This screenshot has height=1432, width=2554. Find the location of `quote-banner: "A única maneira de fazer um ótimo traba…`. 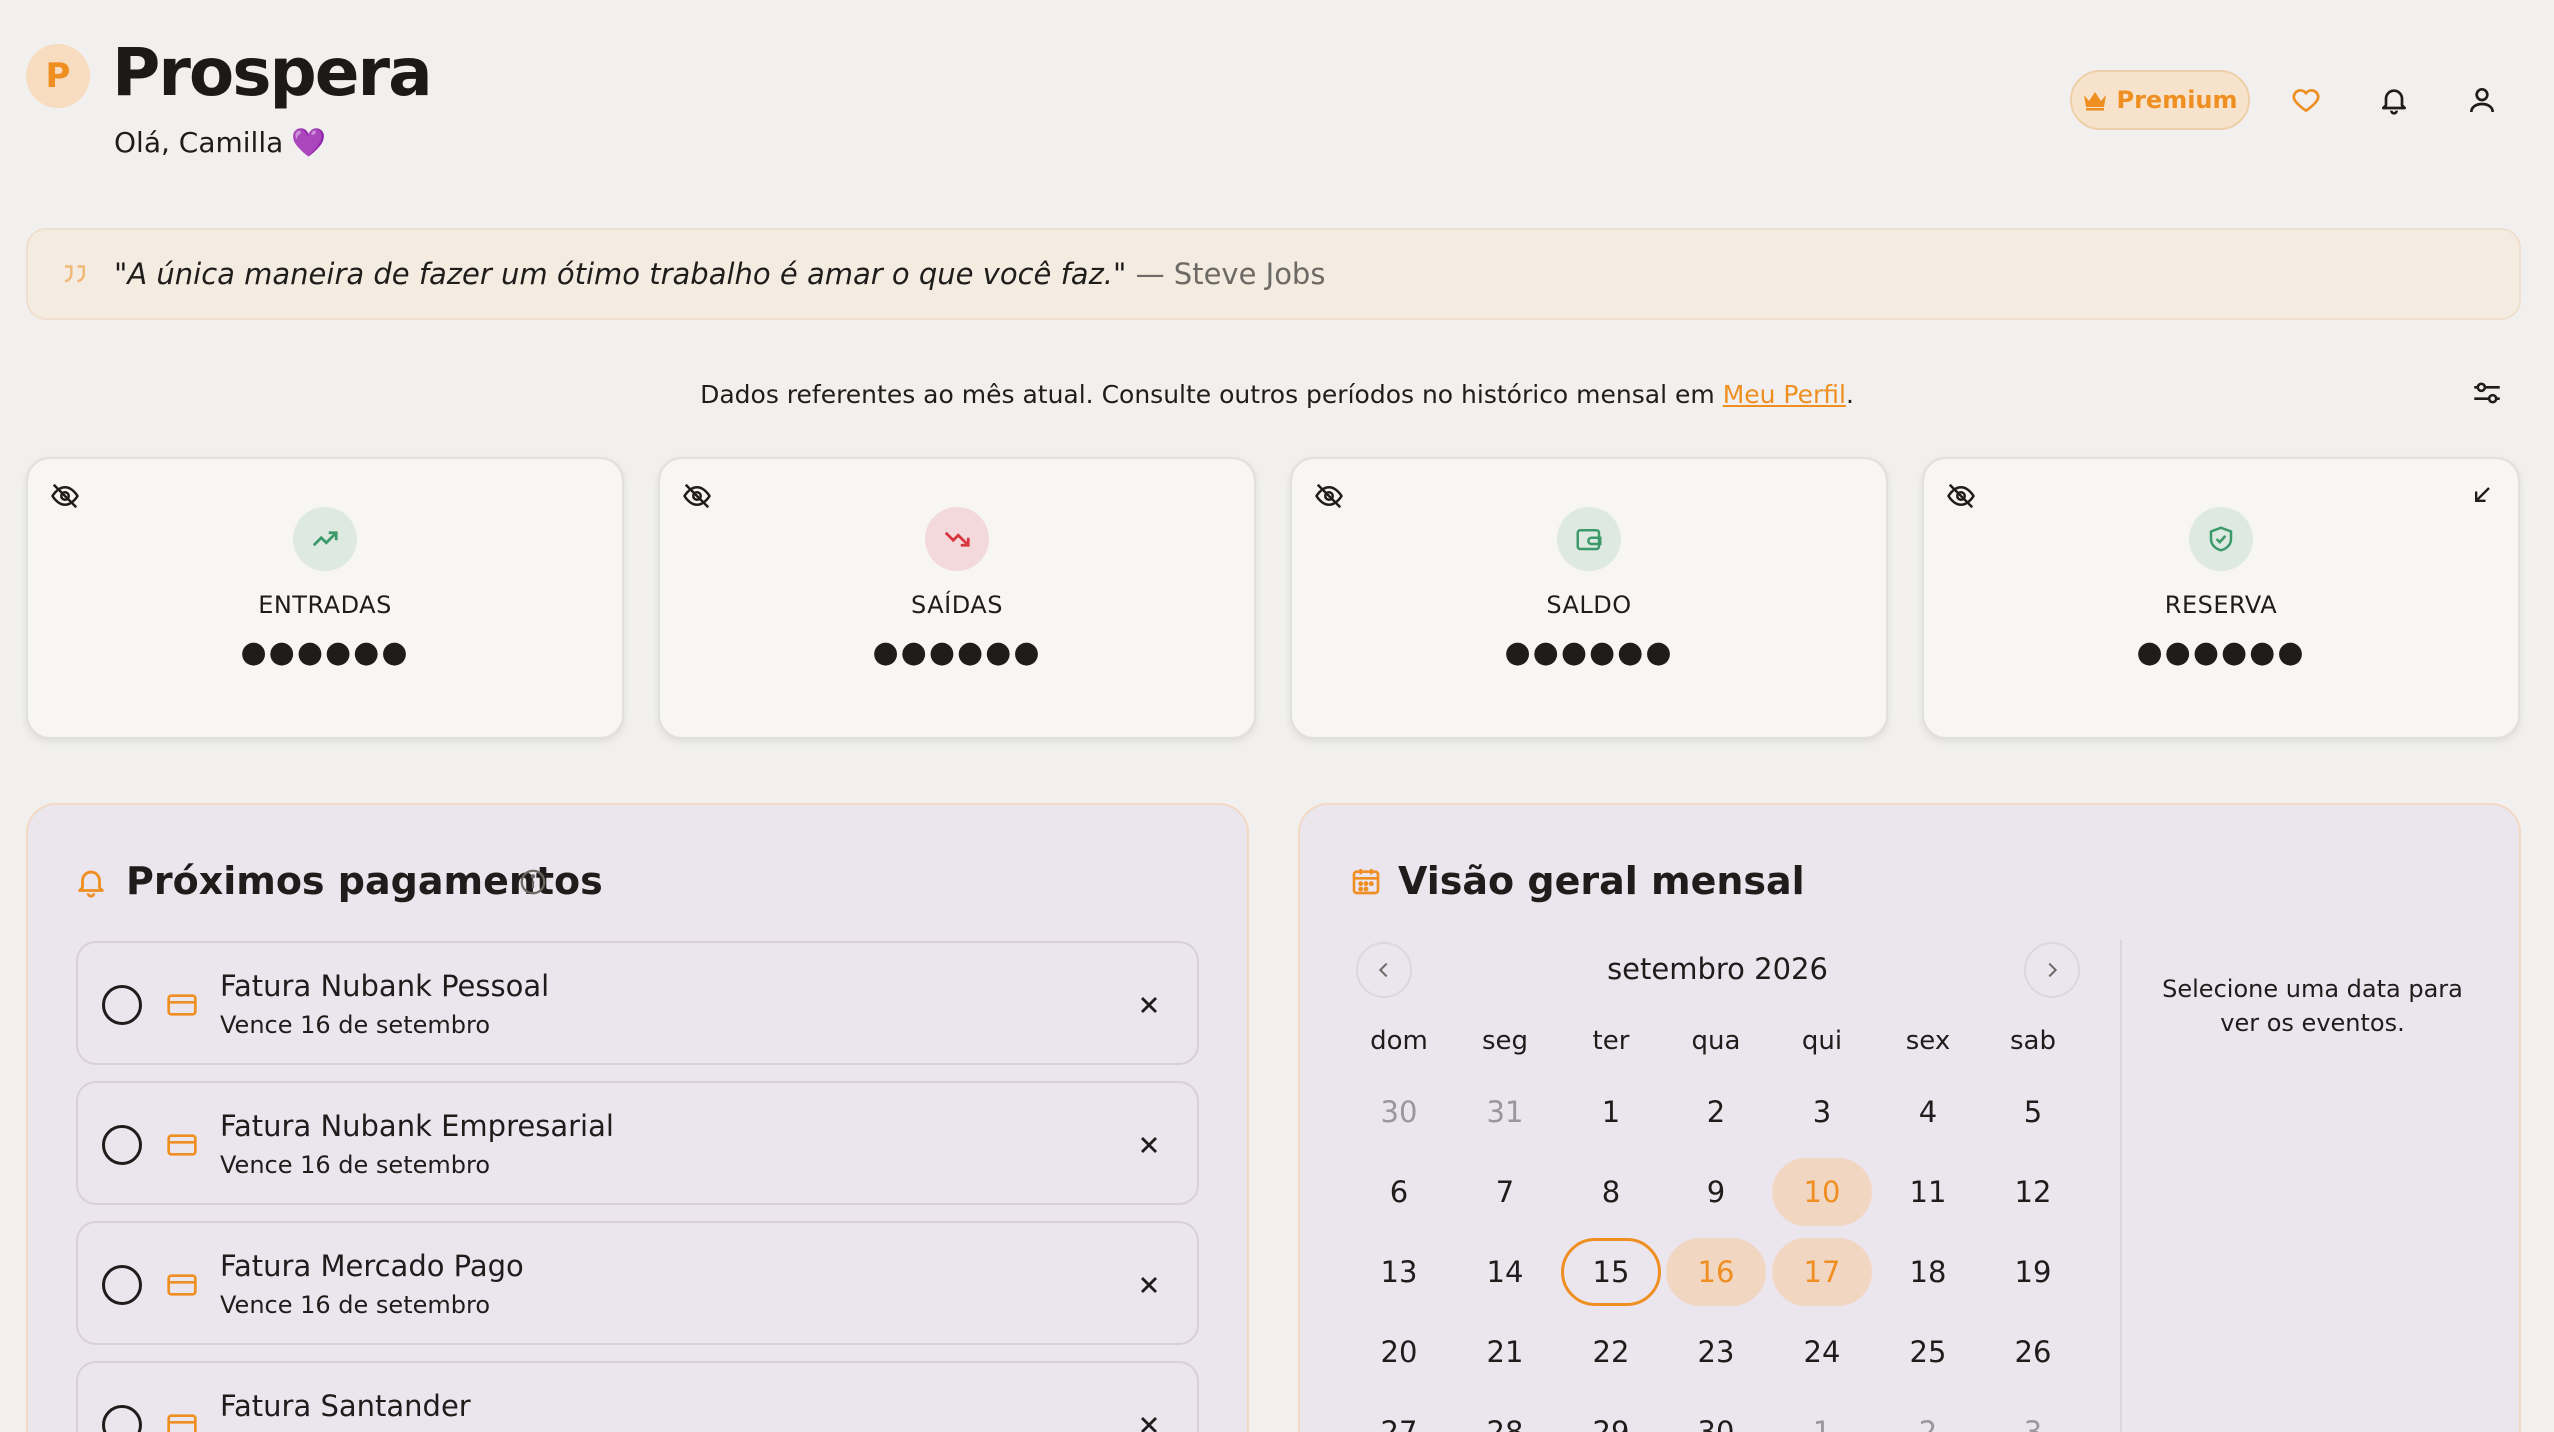

quote-banner: "A única maneira de fazer um ótimo traba… is located at coordinates (1273, 274).